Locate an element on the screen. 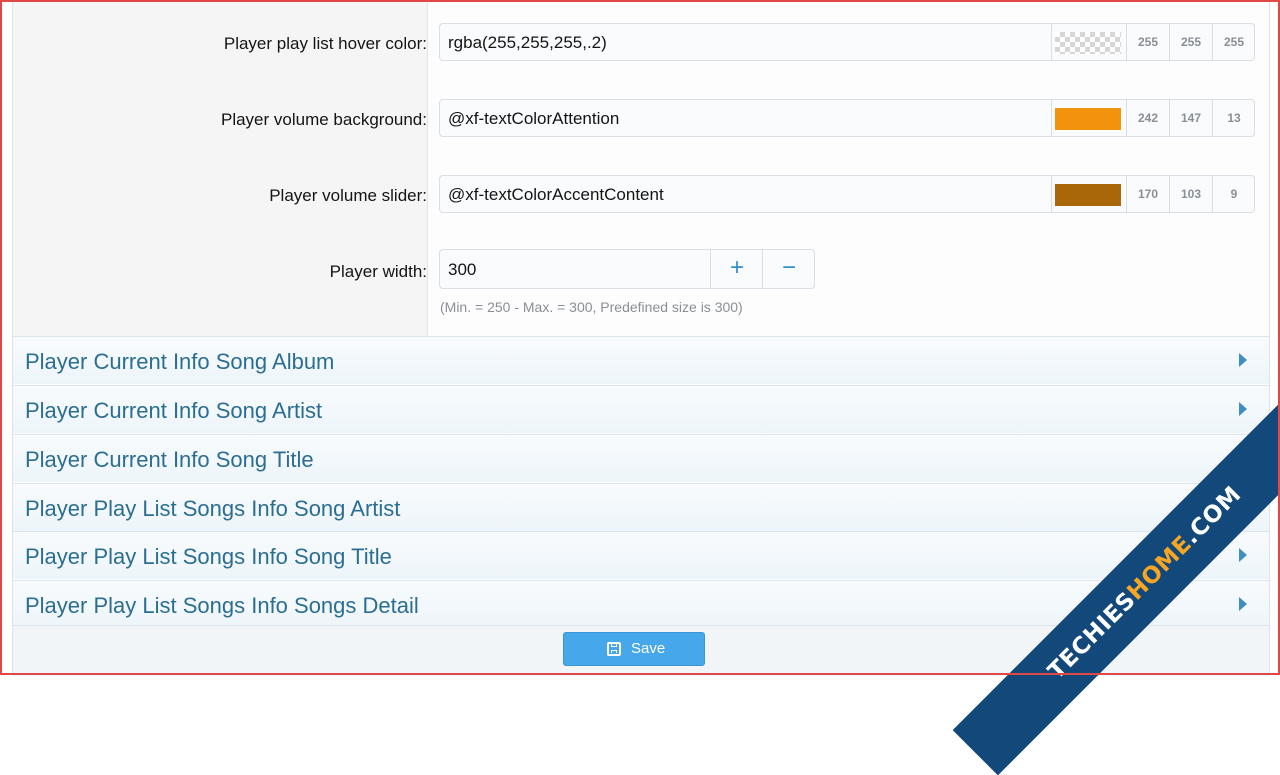 This screenshot has height=775, width=1280. section-player-current-info-song-title: Player Current Info Song Title is located at coordinates (641, 458).